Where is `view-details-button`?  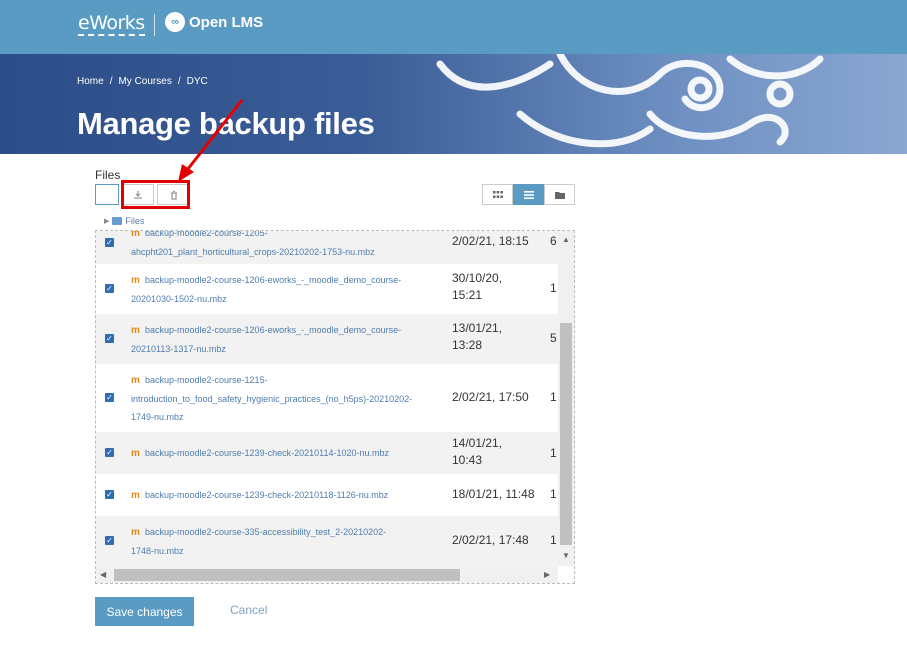 view-details-button is located at coordinates (528, 194).